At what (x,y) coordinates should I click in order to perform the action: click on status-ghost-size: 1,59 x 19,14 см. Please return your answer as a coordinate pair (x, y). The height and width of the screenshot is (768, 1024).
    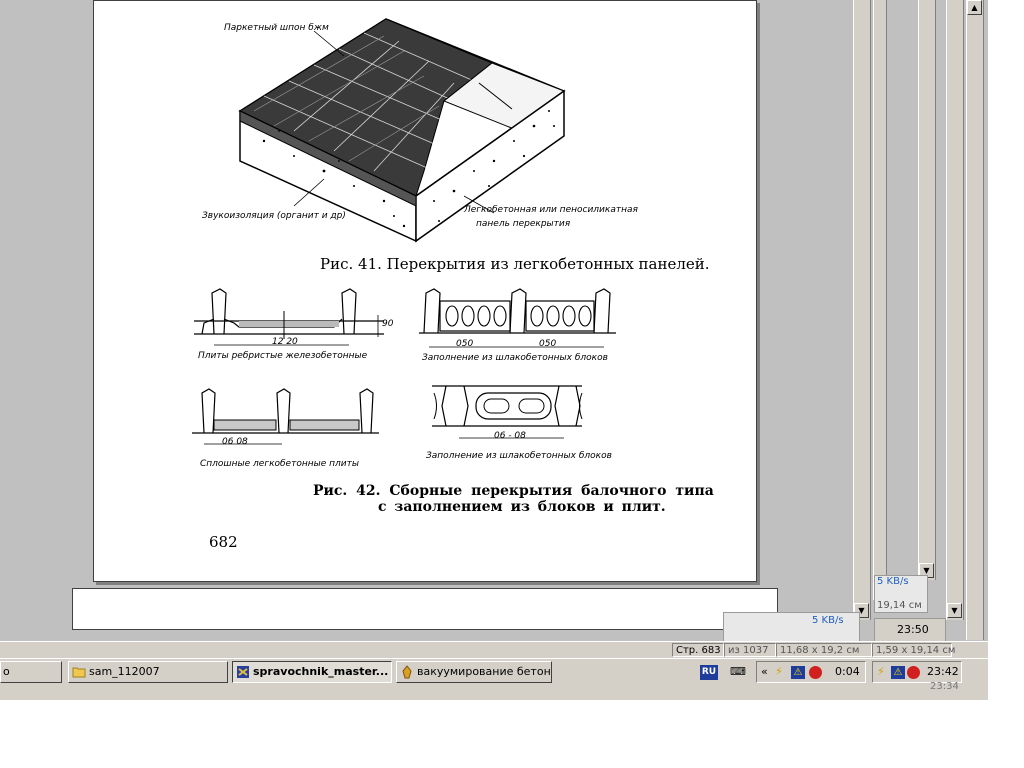
    Looking at the image, I should click on (913, 650).